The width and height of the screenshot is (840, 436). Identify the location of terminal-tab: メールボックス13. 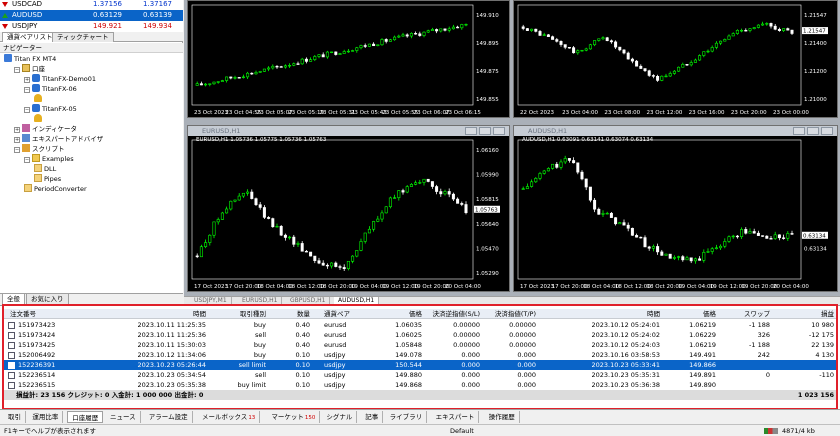
(229, 417).